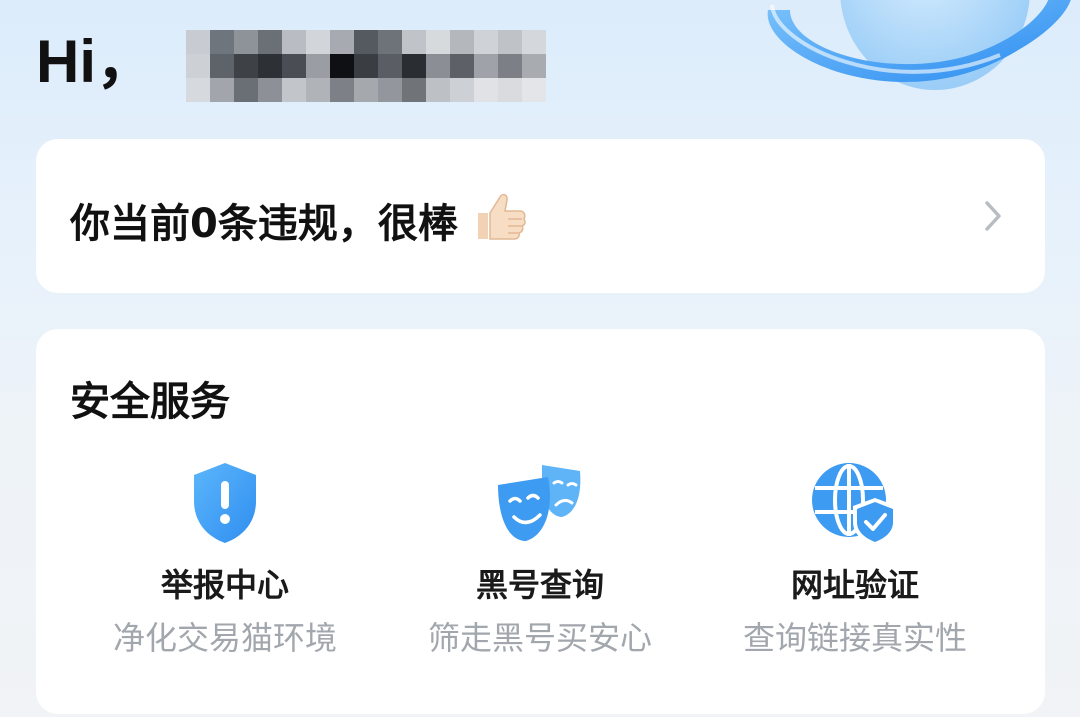 This screenshot has height=717, width=1080. Describe the element at coordinates (539, 503) in the screenshot. I see `drama-masks-icon` at that location.